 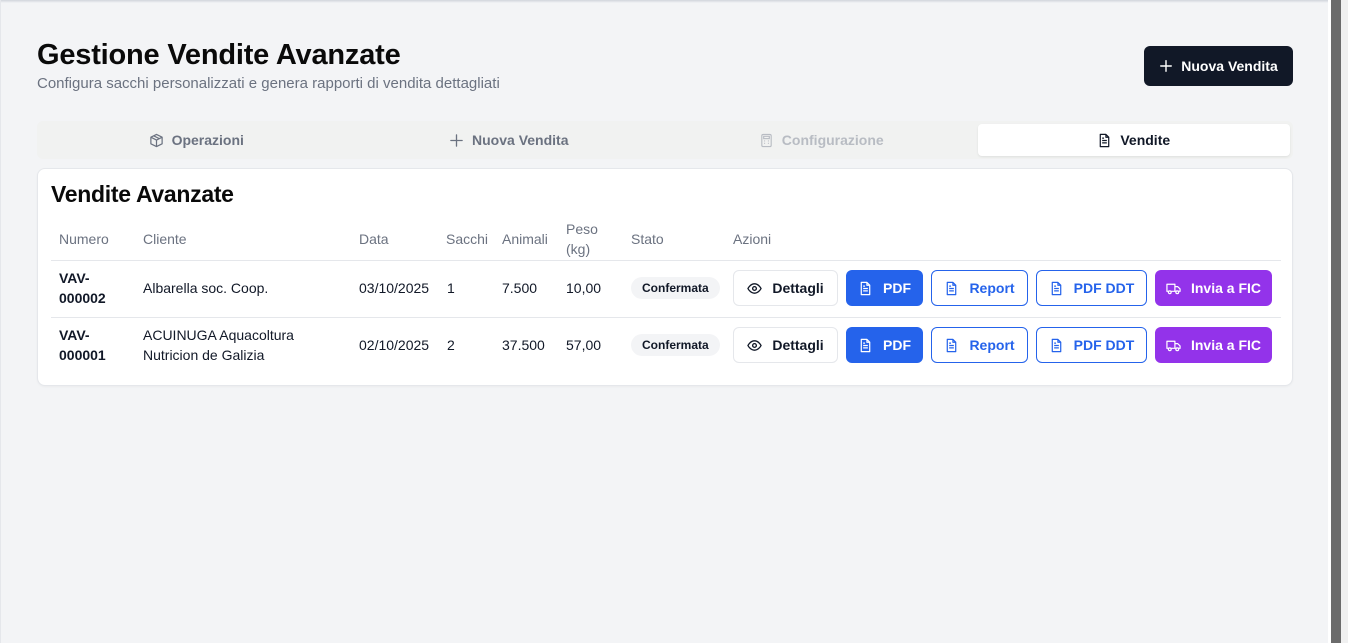 I want to click on row-2-pdf-ddt-button: PDF DDT, so click(x=1091, y=345).